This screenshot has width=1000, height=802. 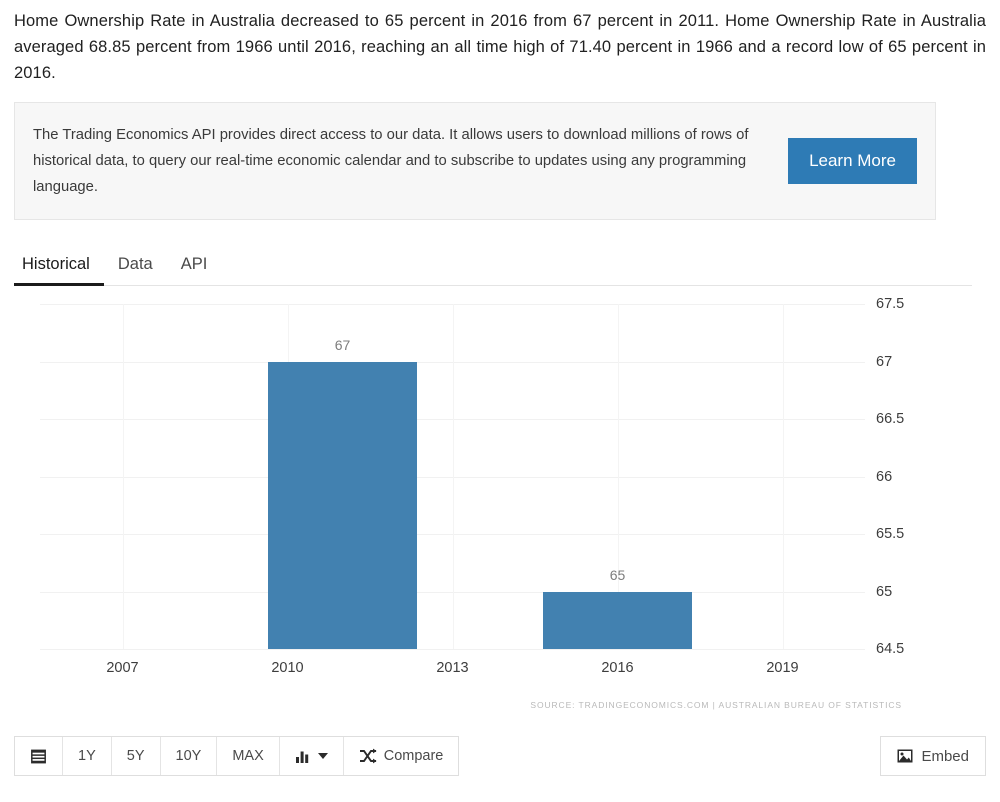 I want to click on x-axis-tick-label: 2007, so click(x=122, y=668).